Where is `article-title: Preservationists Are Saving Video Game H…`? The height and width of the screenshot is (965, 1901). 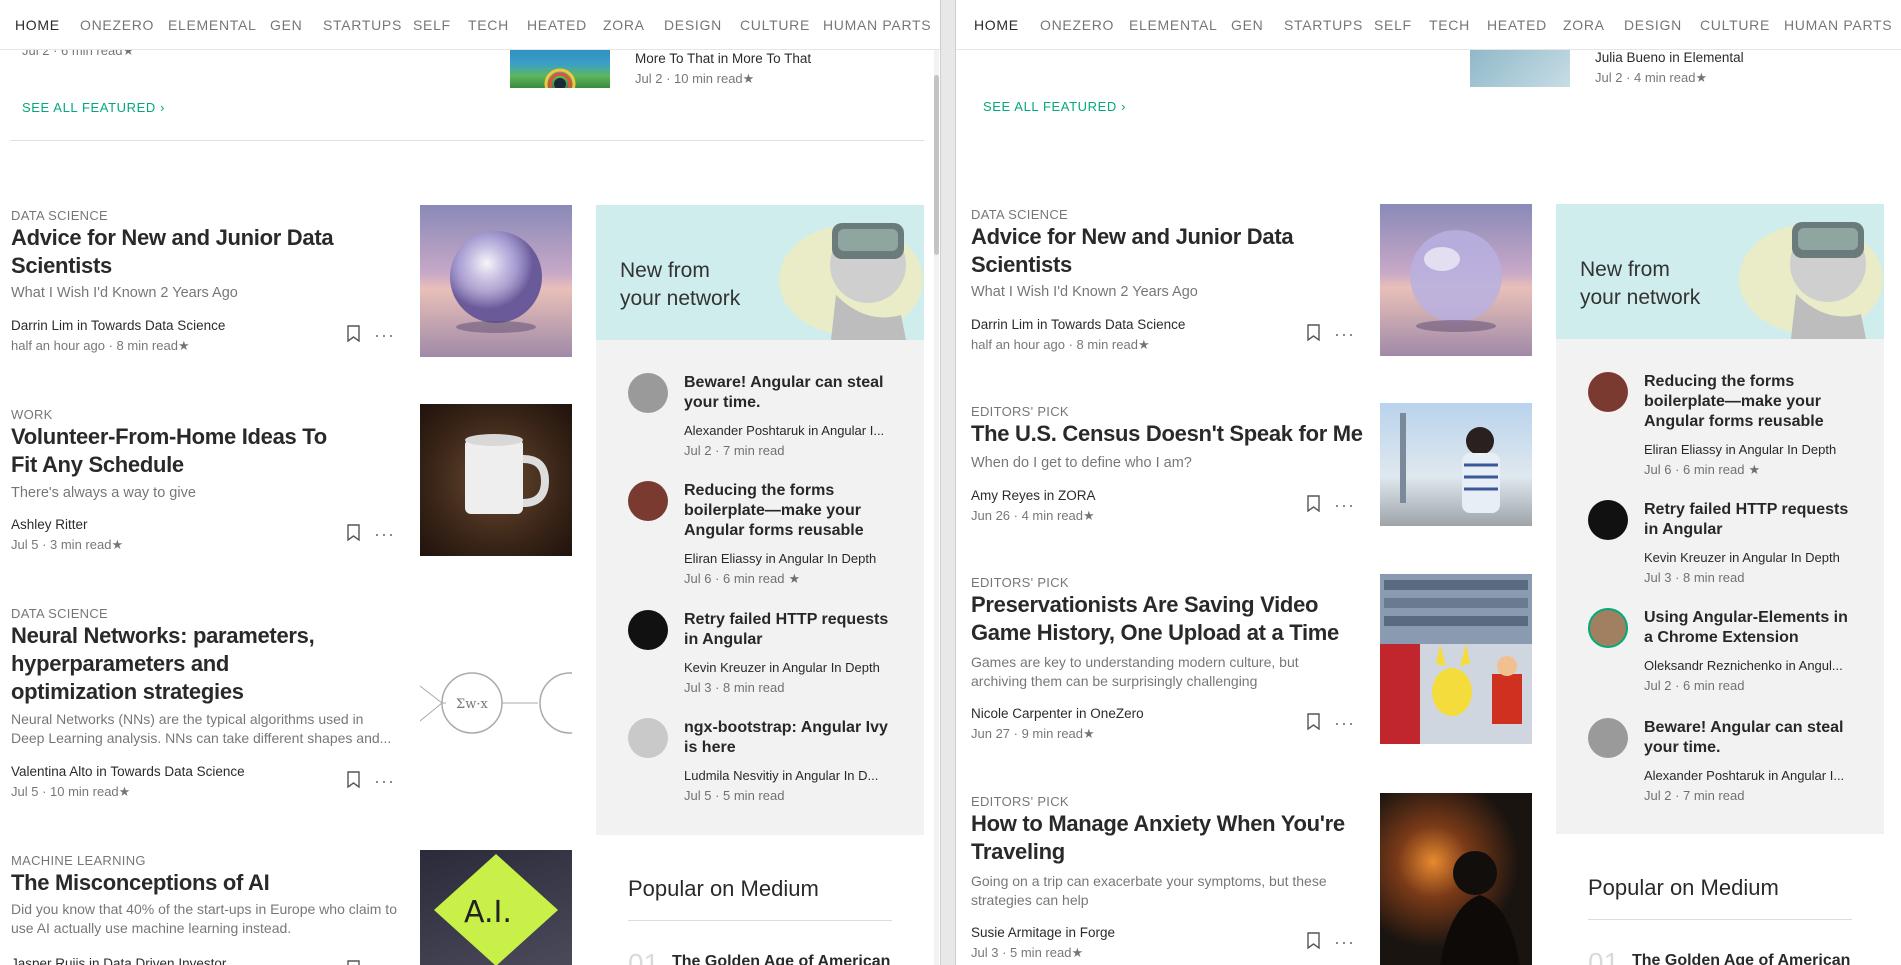
article-title: Preservationists Are Saving Video Game H… is located at coordinates (1171, 619).